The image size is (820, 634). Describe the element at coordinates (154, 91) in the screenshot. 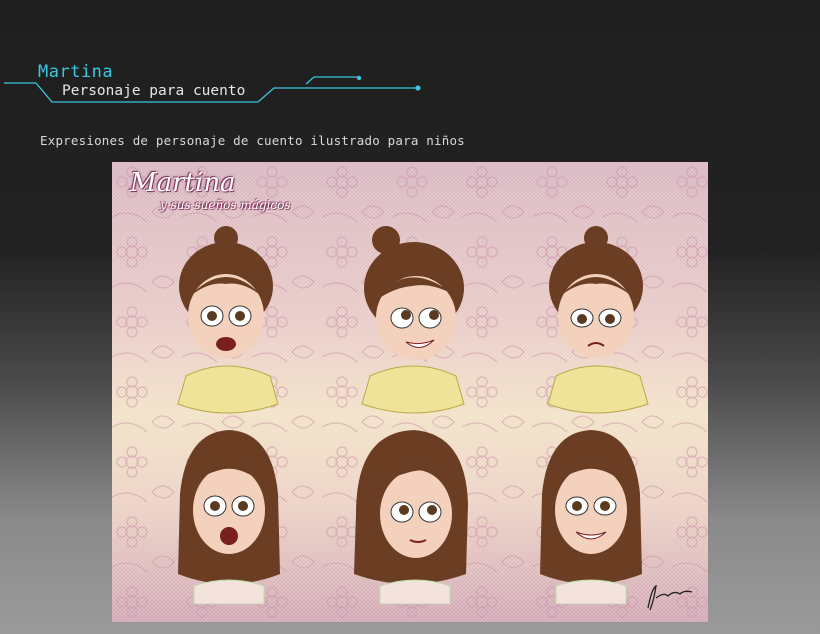

I see `page-subtitle: Personaje para cuento` at that location.